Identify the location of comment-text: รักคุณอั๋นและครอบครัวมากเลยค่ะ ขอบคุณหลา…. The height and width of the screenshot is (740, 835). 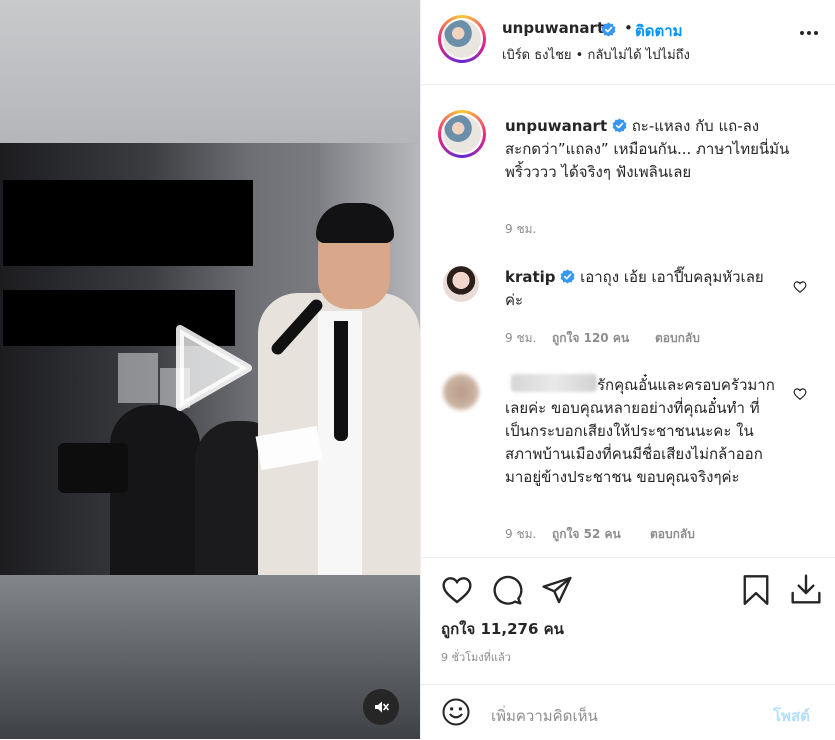
(640, 431).